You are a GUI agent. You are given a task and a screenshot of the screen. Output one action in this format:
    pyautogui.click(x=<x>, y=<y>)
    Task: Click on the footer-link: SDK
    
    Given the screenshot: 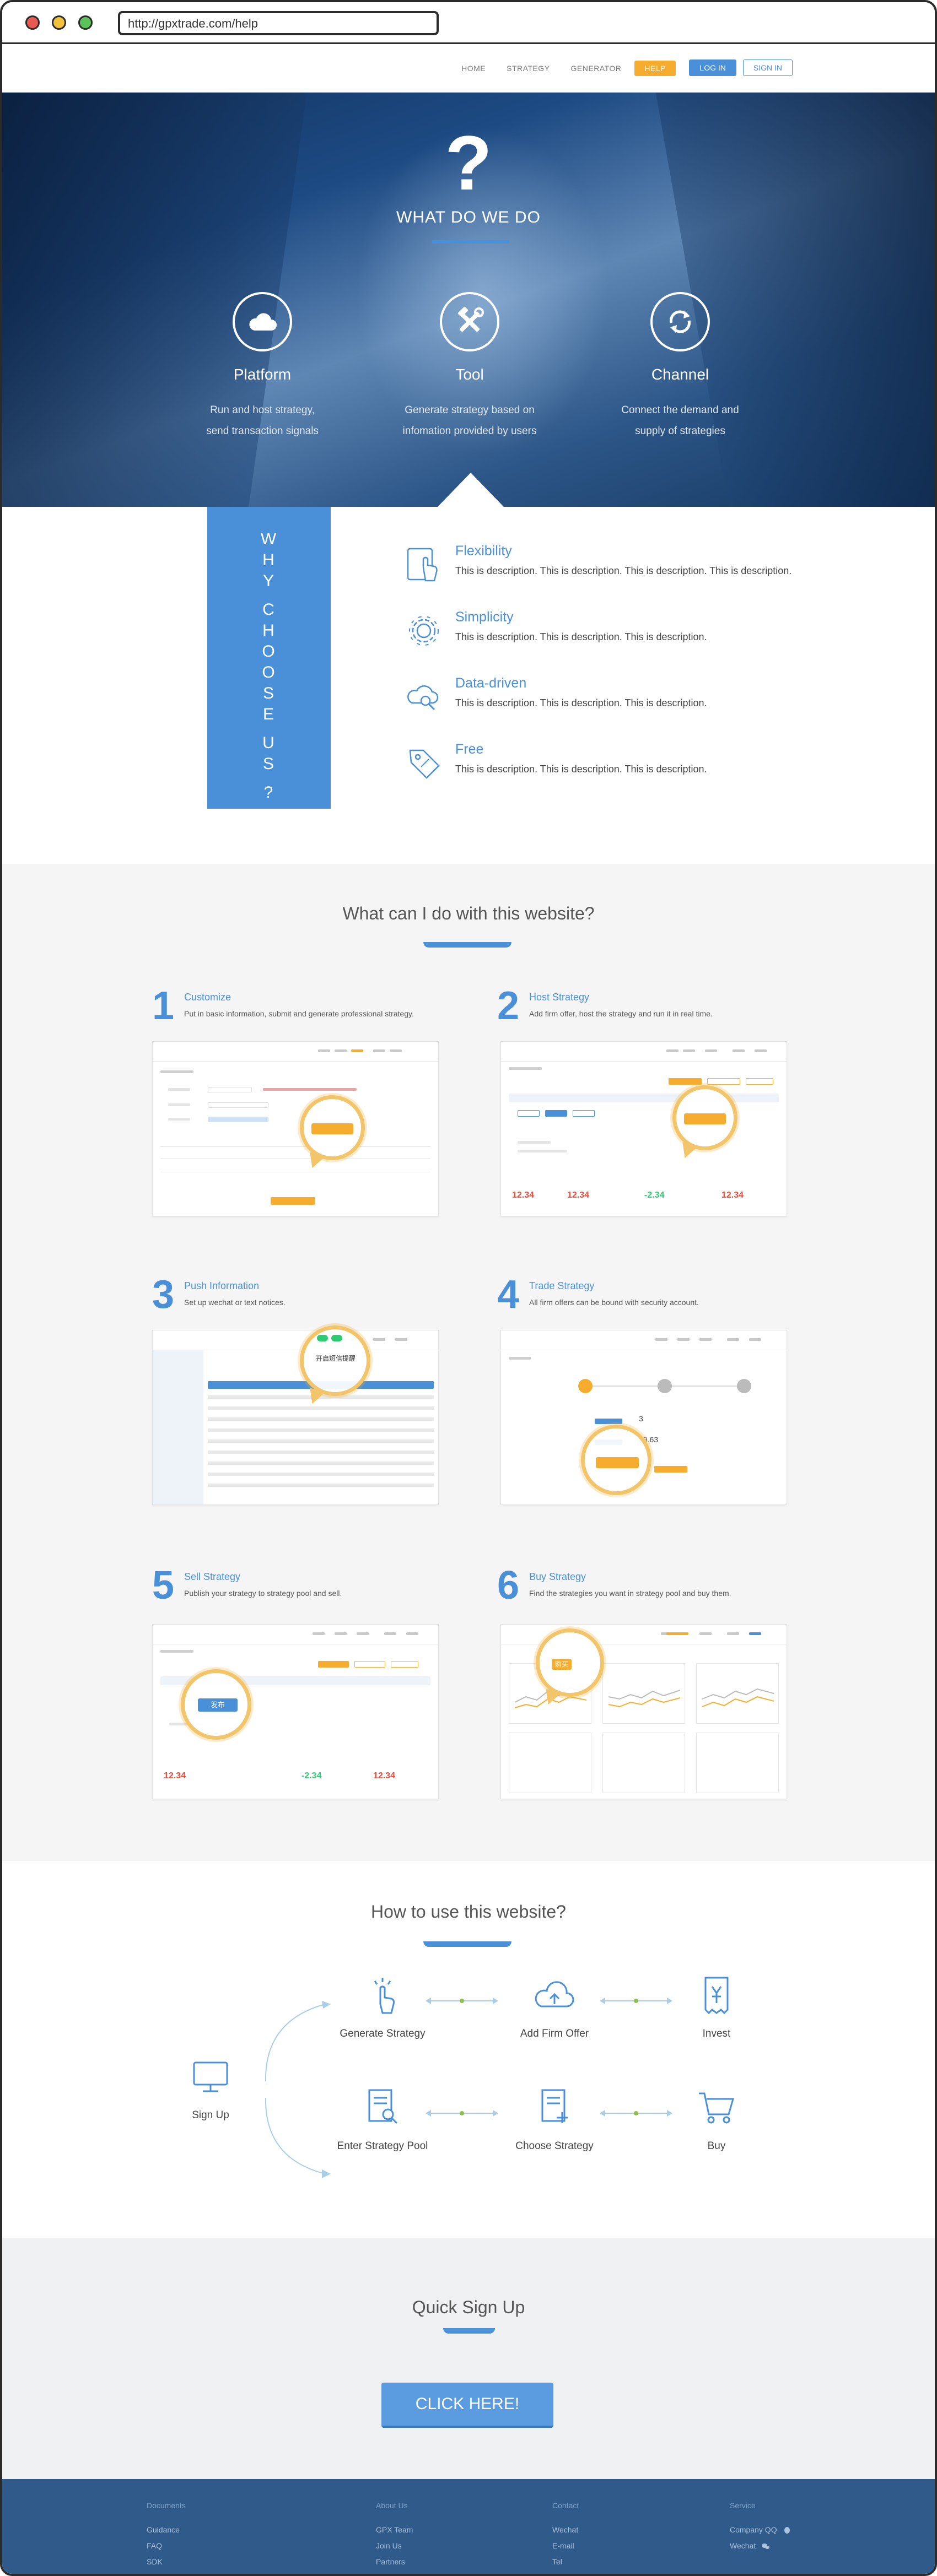 What is the action you would take?
    pyautogui.click(x=207, y=2562)
    